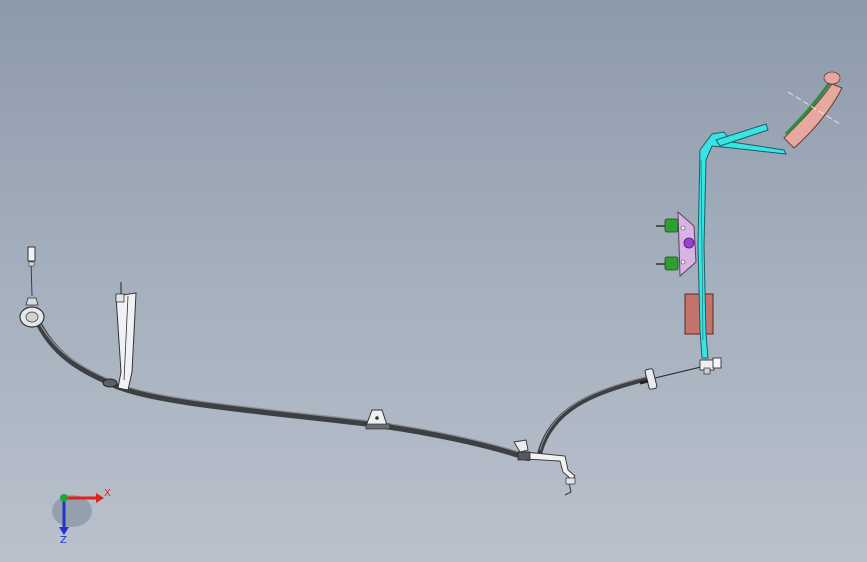 This screenshot has width=867, height=562. I want to click on clip-band, so click(378, 426).